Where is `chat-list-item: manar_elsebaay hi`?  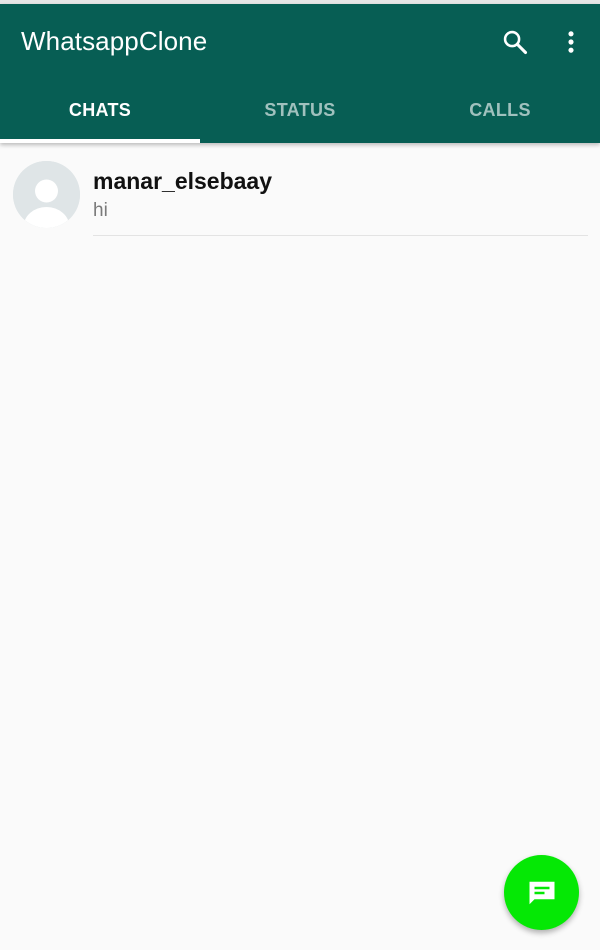
chat-list-item: manar_elsebaay hi is located at coordinates (300, 190).